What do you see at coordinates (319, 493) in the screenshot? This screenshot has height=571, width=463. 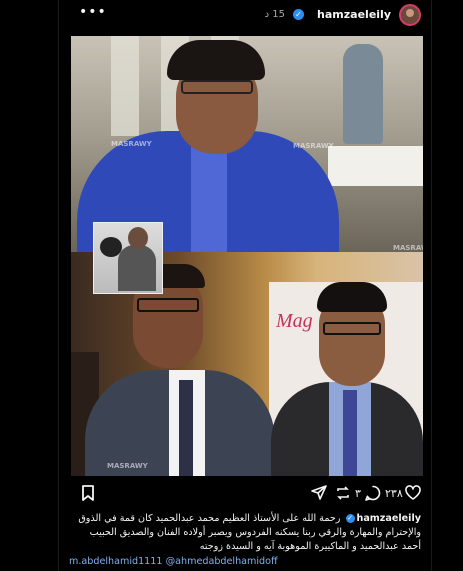 I see `share-icon` at bounding box center [319, 493].